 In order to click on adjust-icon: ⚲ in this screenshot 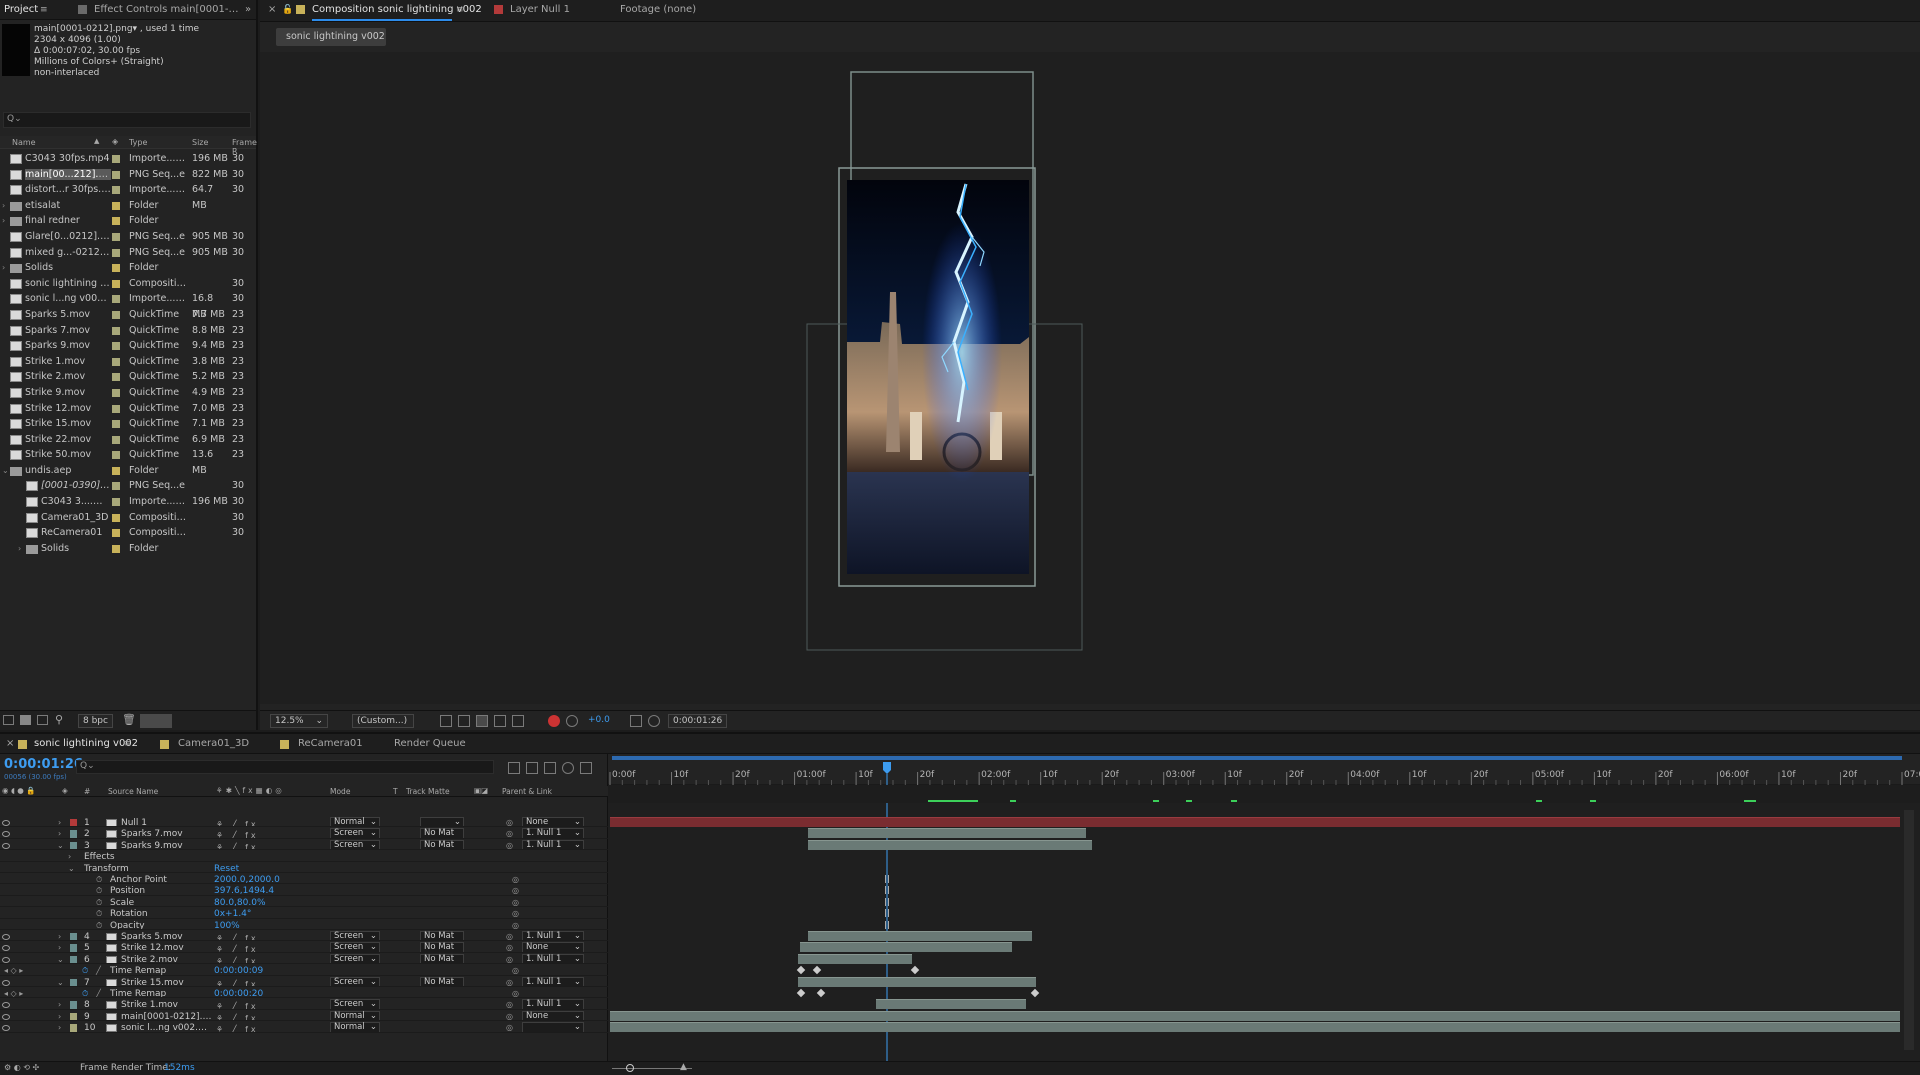, I will do `click(61, 720)`.